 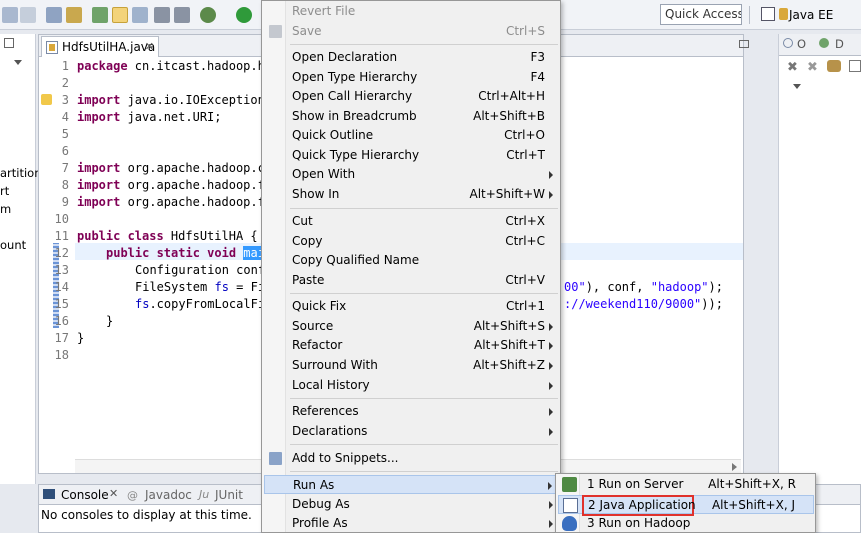 I want to click on tree-fragment: artition, so click(x=21, y=173).